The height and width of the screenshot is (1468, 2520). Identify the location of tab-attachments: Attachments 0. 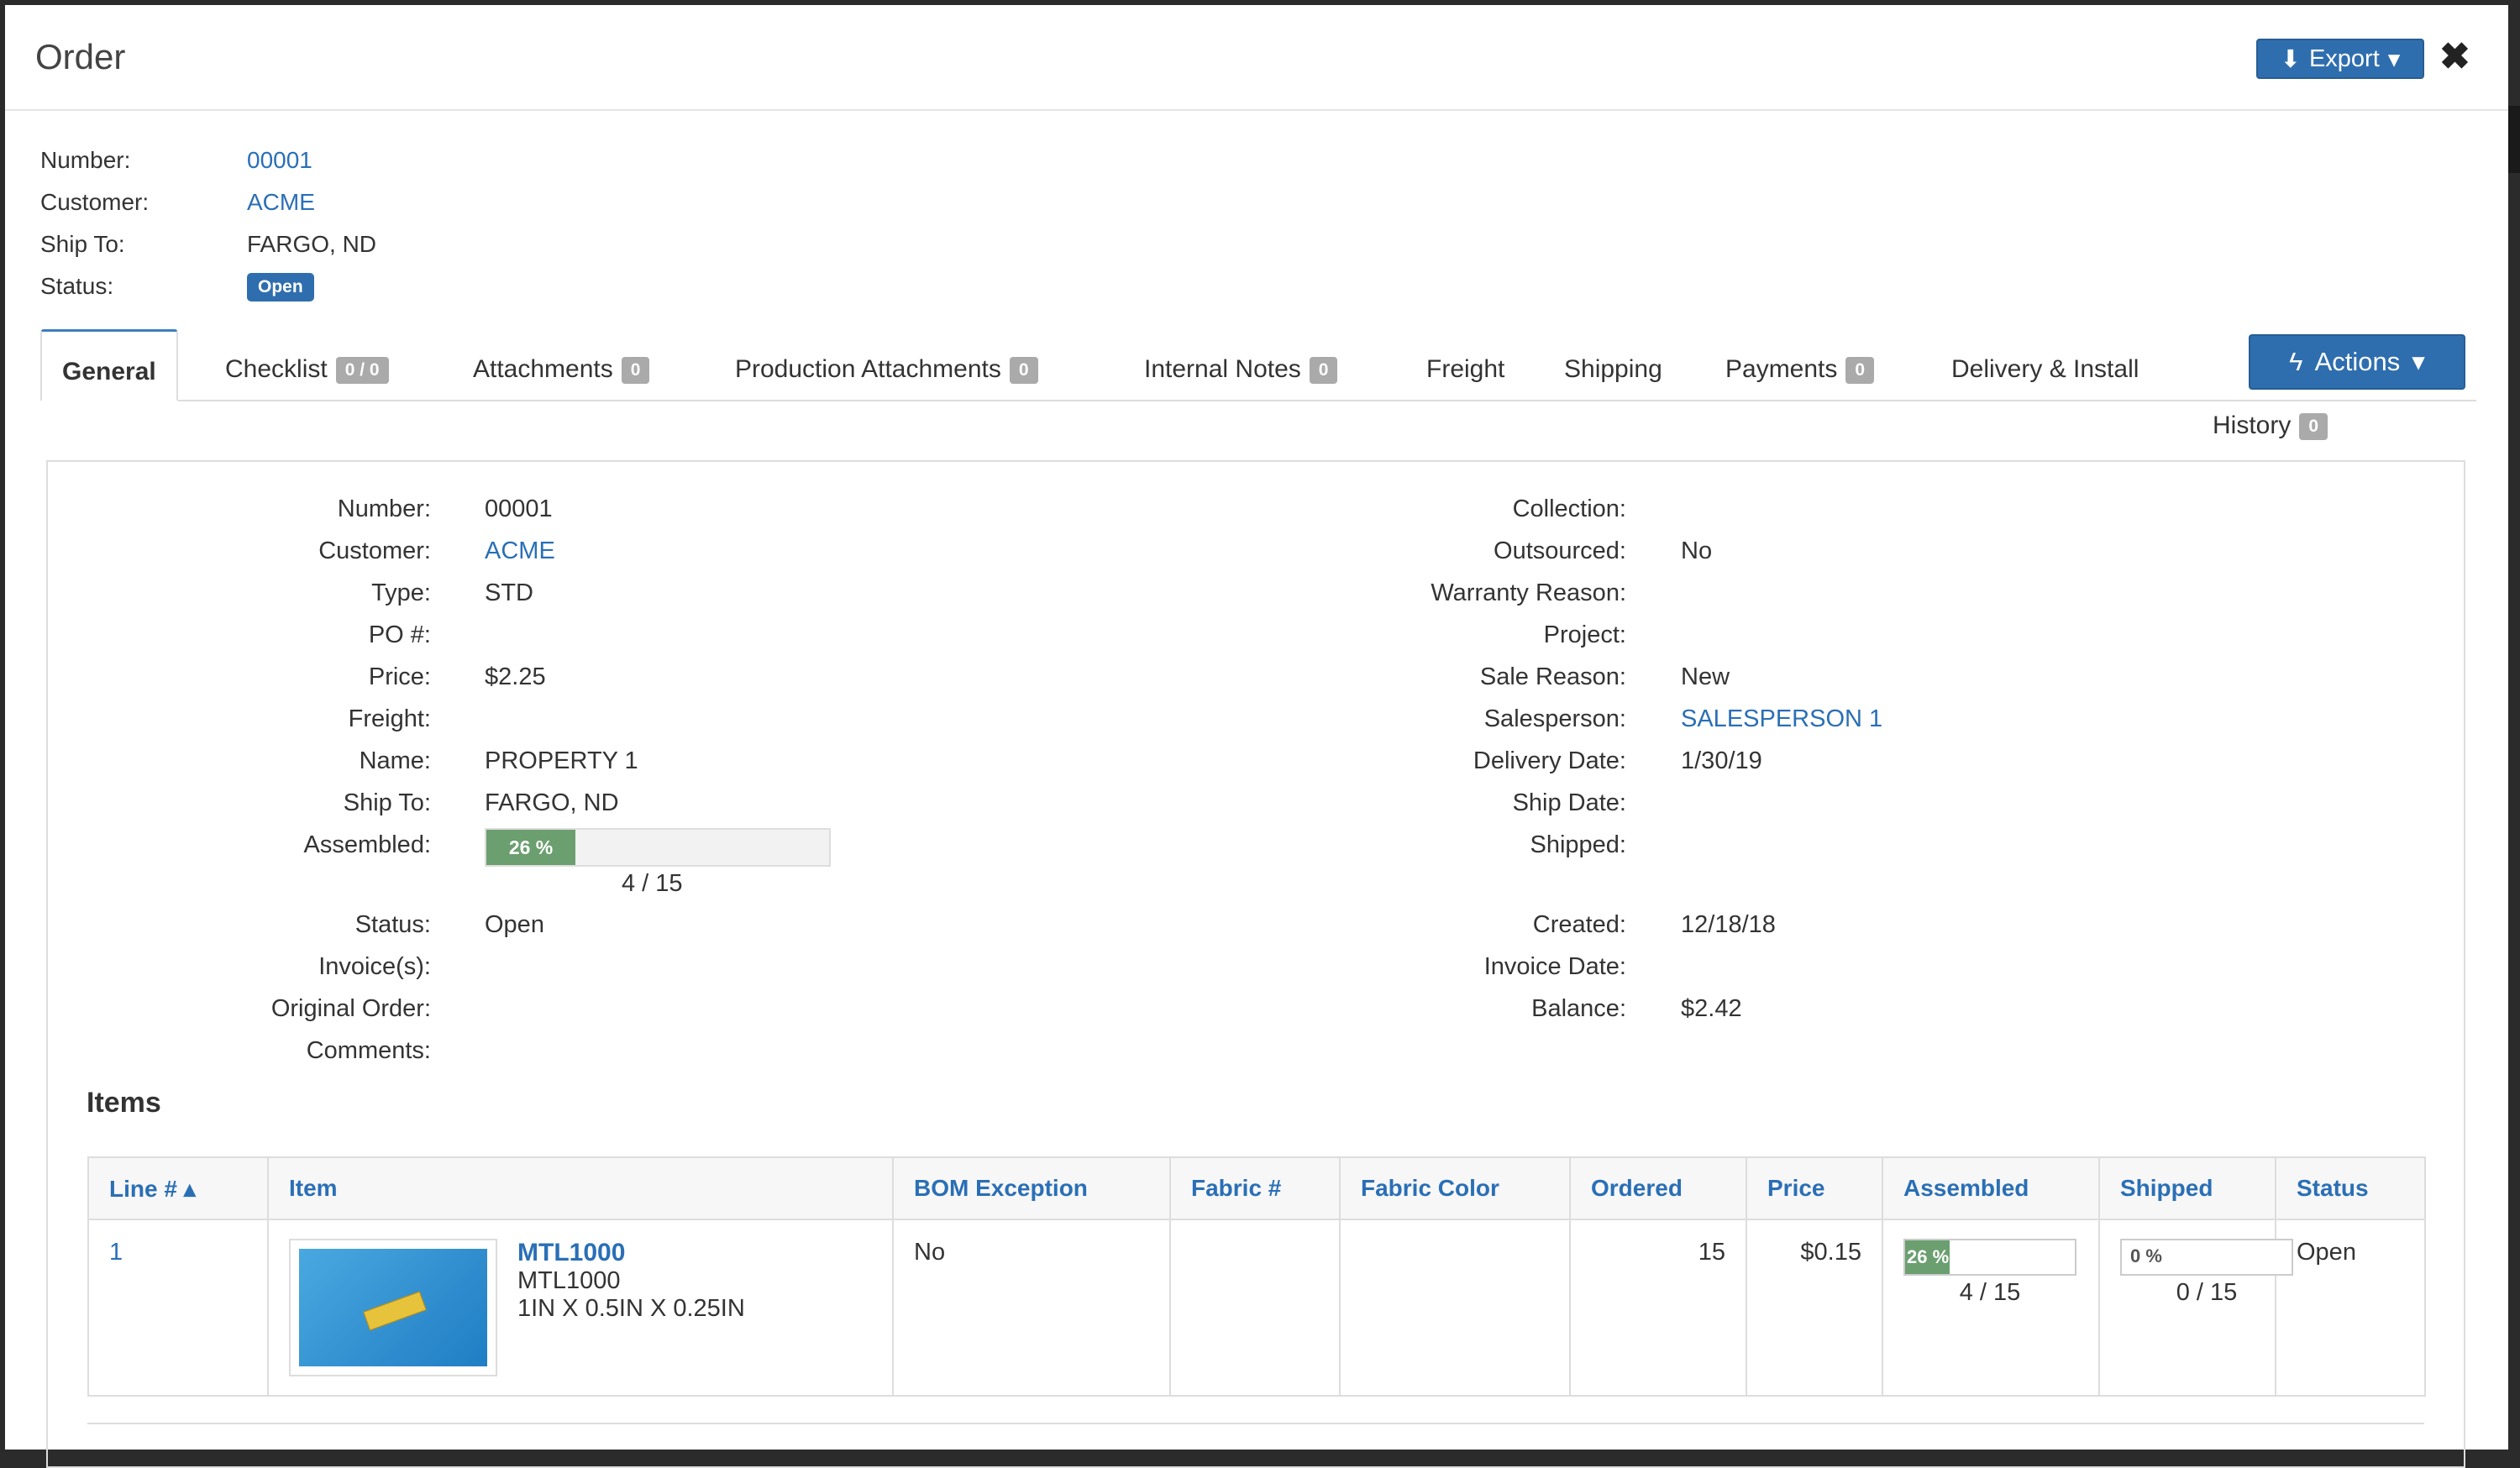
(561, 365).